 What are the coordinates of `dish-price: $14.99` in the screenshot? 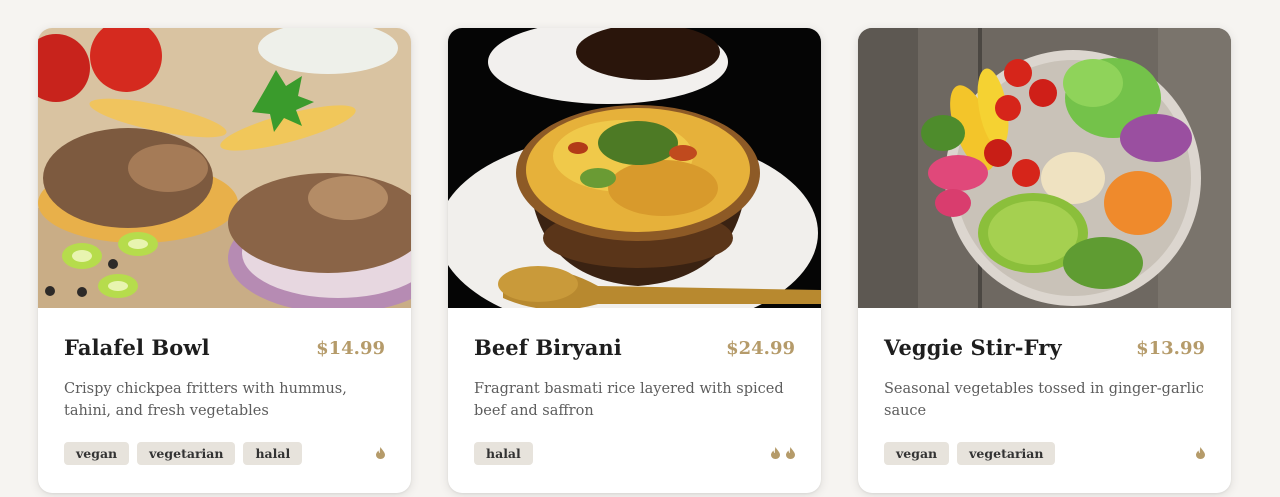 It's located at (350, 348).